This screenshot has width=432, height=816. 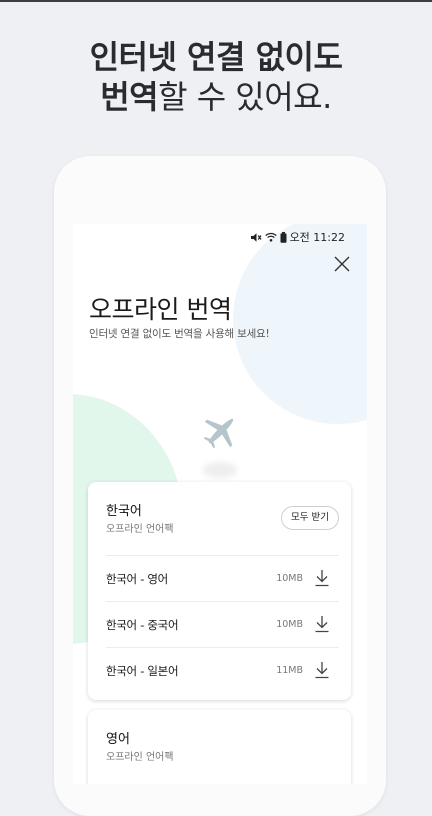 What do you see at coordinates (283, 237) in the screenshot?
I see `battery-icon` at bounding box center [283, 237].